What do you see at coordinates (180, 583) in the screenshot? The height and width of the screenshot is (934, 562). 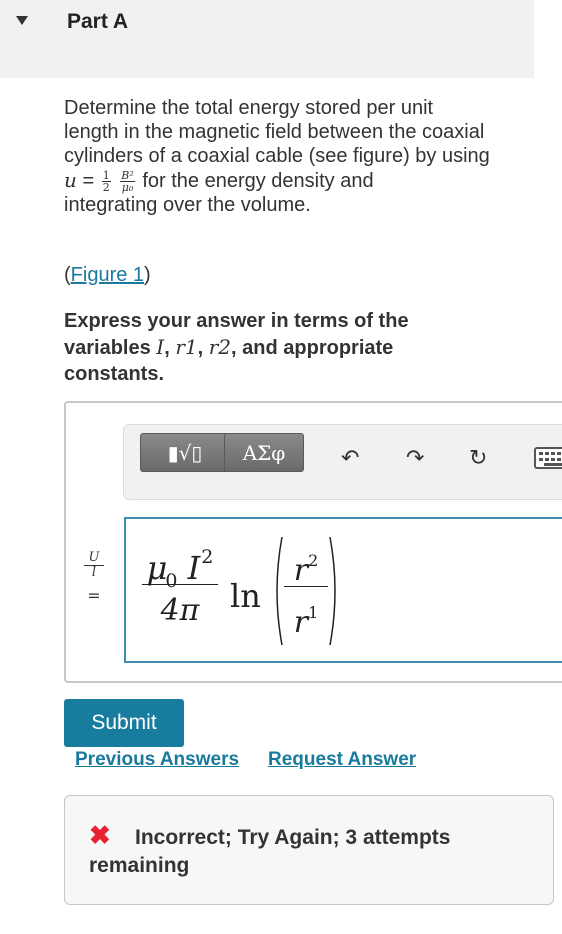 I see `answer-main-fraction: μ0 I2 4π` at bounding box center [180, 583].